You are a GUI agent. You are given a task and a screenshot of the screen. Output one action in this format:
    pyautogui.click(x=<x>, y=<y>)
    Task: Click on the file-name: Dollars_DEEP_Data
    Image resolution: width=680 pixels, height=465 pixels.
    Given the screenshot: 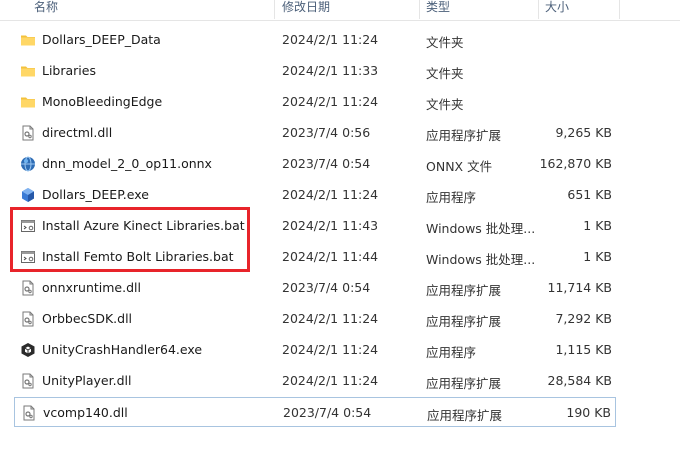 What is the action you would take?
    pyautogui.click(x=101, y=39)
    